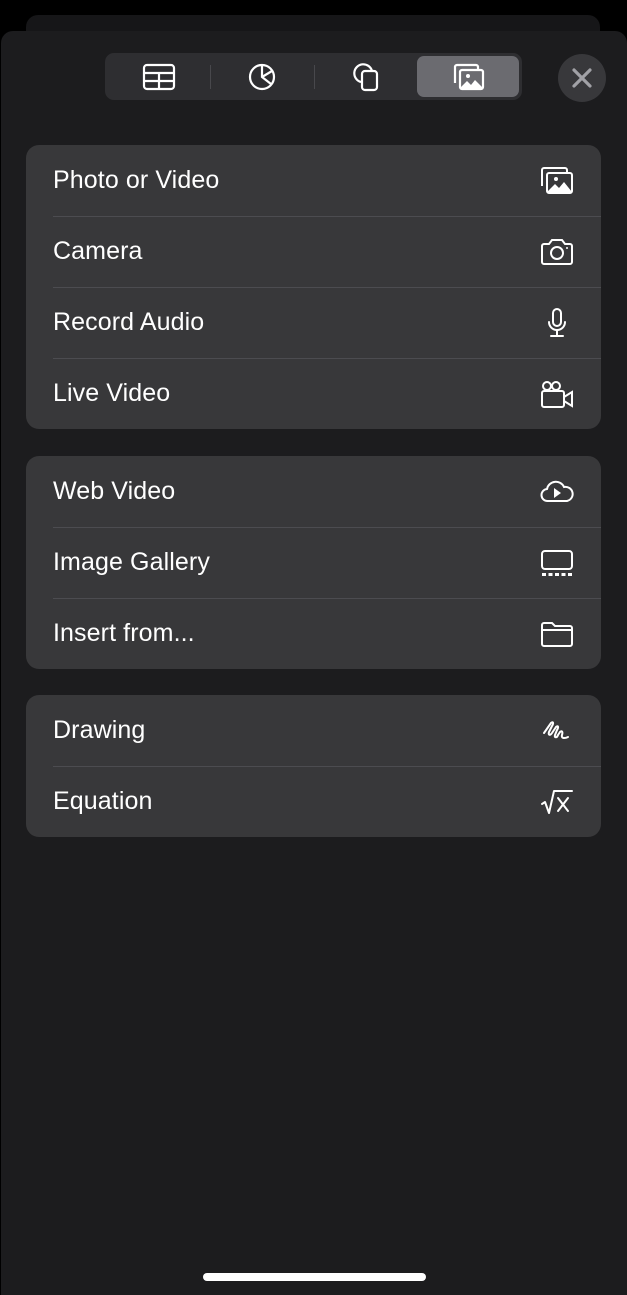 Image resolution: width=627 pixels, height=1295 pixels. I want to click on tab-chart, so click(262, 76).